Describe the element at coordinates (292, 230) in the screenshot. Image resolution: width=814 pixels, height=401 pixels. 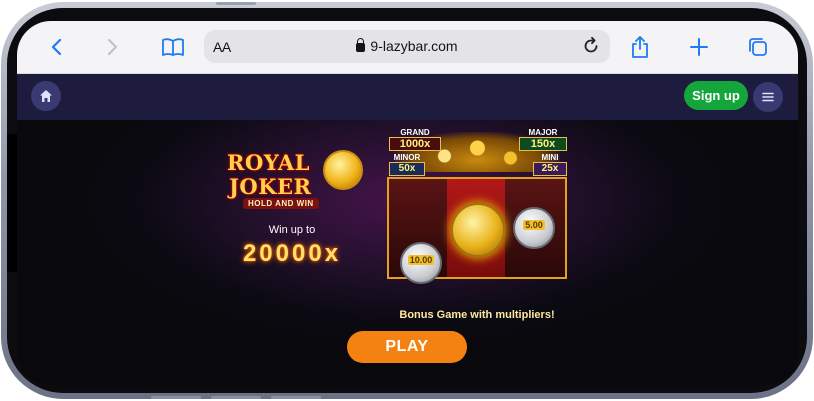
I see `win-up-to-label: Win up to` at that location.